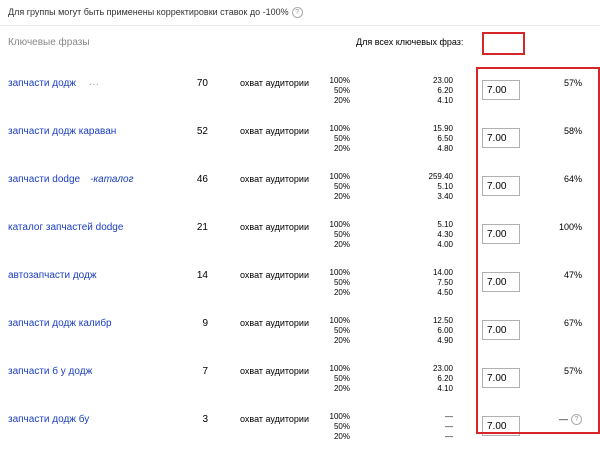 The height and width of the screenshot is (452, 600). Describe the element at coordinates (60, 323) in the screenshot. I see `keyword-text: запчасти додж калибр` at that location.